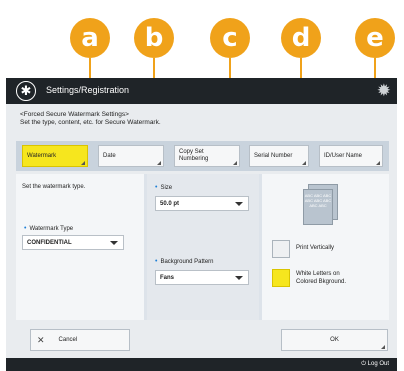 The height and width of the screenshot is (371, 404). What do you see at coordinates (154, 38) in the screenshot?
I see `callout-b: b` at bounding box center [154, 38].